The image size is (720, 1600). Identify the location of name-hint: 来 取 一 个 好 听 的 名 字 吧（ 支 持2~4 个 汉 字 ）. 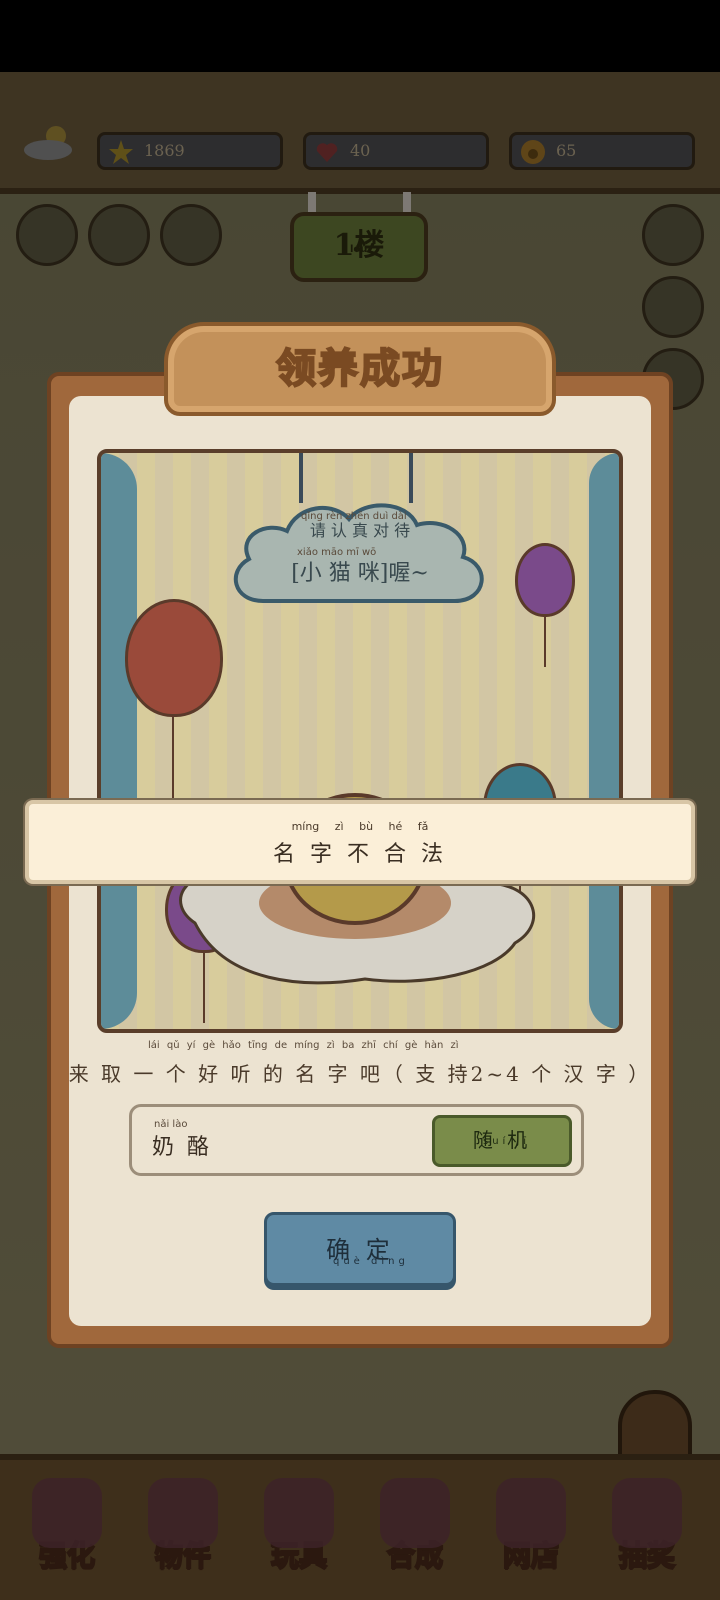
(360, 1074).